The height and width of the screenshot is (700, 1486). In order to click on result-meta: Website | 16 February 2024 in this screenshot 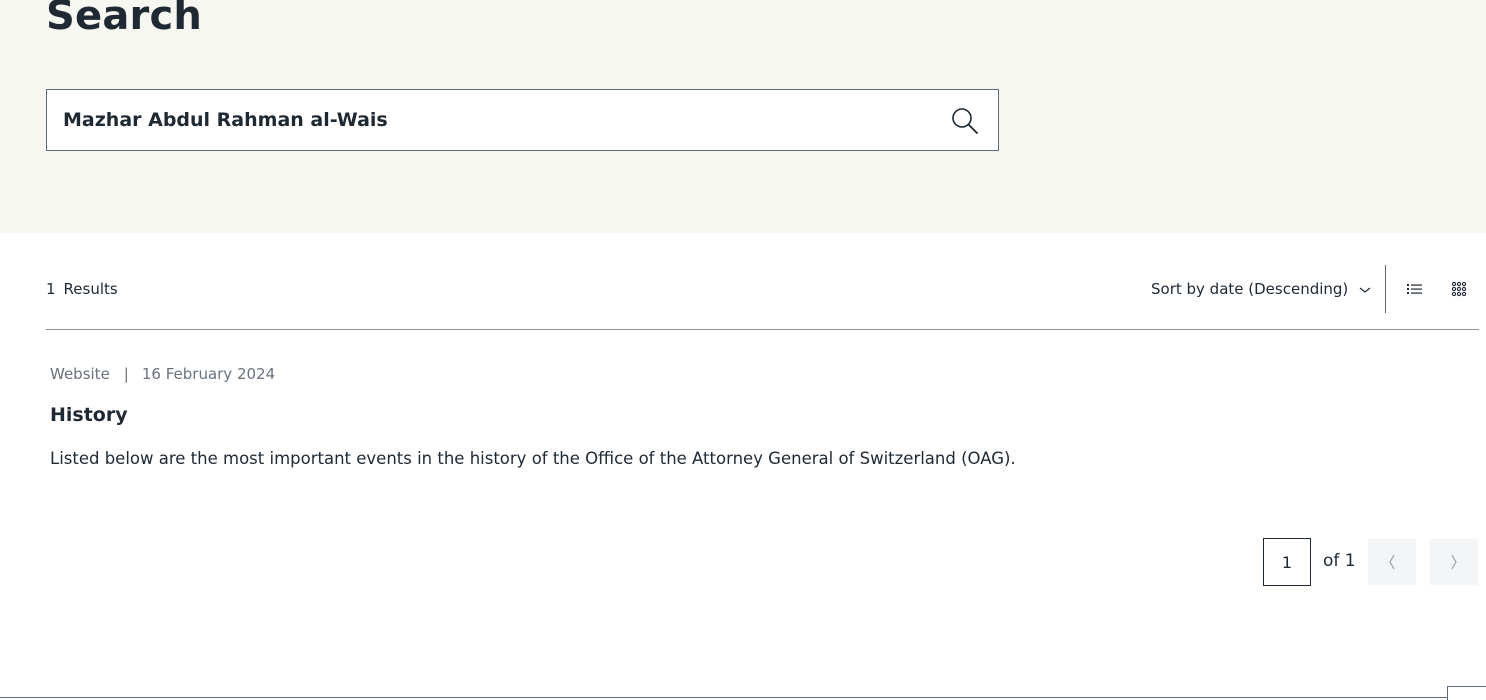, I will do `click(162, 374)`.